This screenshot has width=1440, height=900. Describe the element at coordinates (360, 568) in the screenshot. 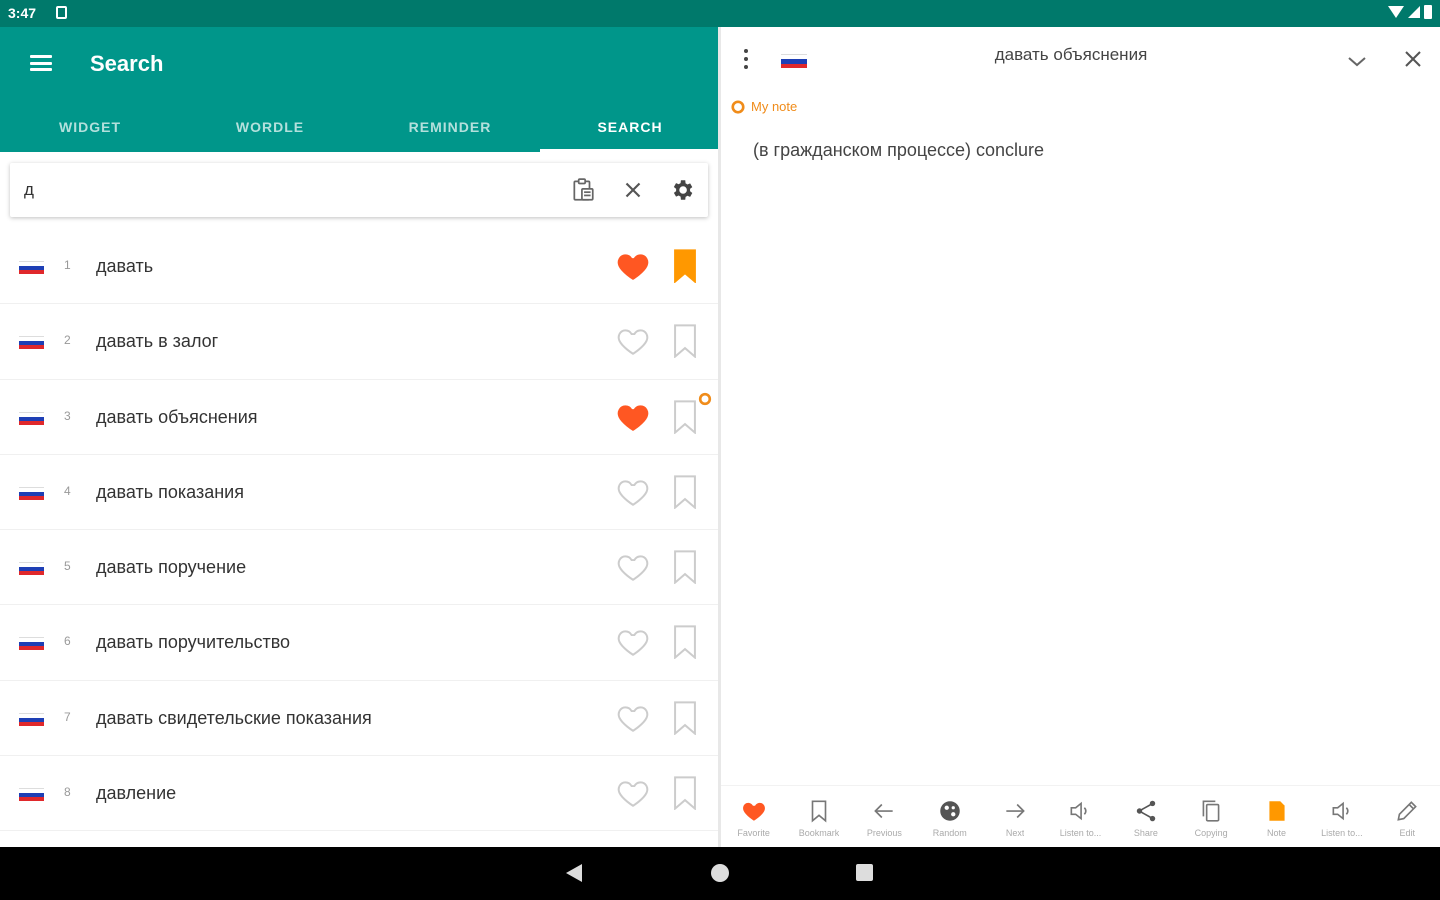

I see `list-item: 5 давать поручение` at that location.